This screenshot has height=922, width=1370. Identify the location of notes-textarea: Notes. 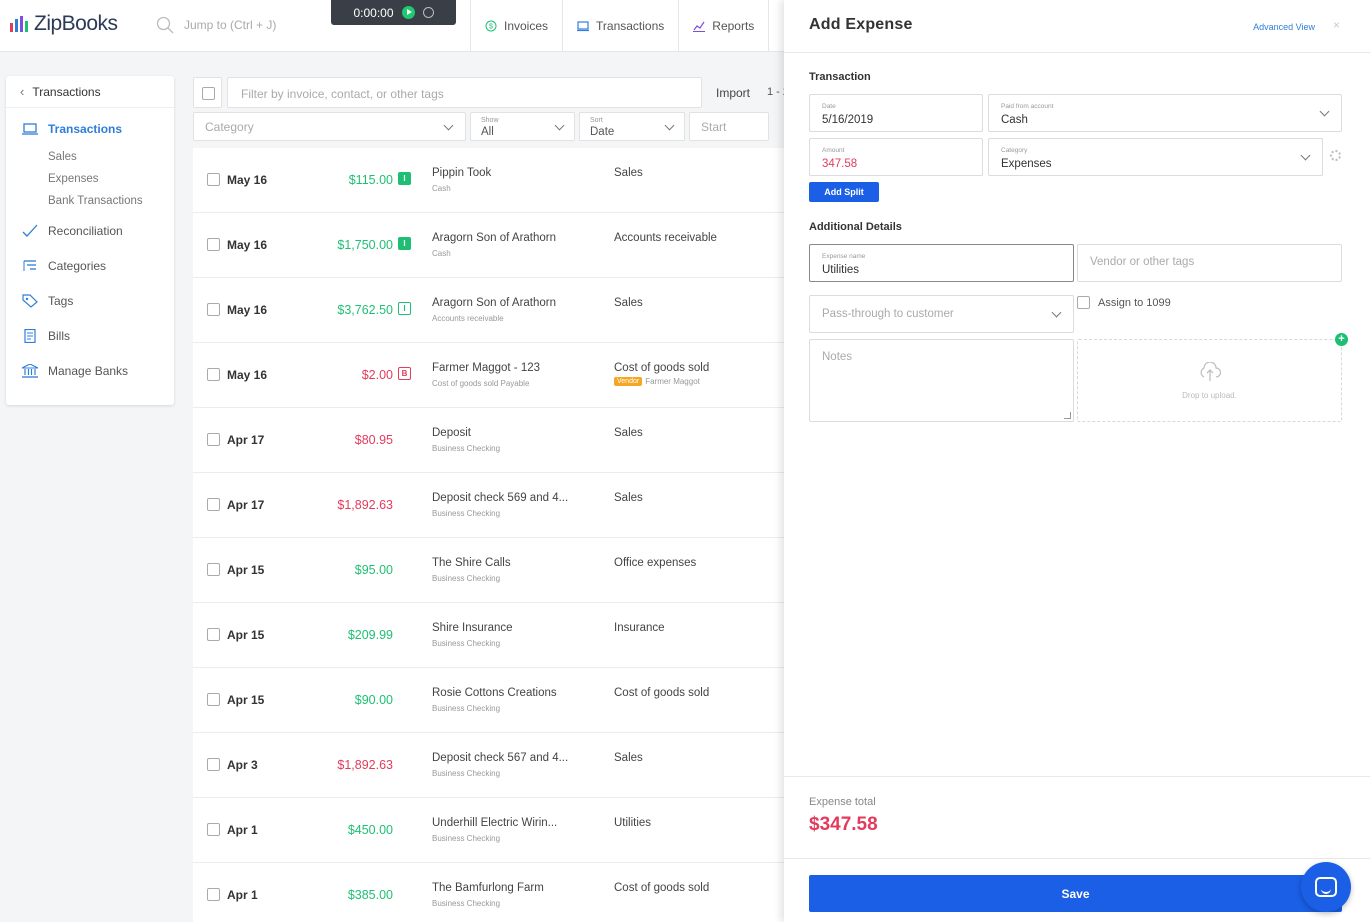
(941, 380).